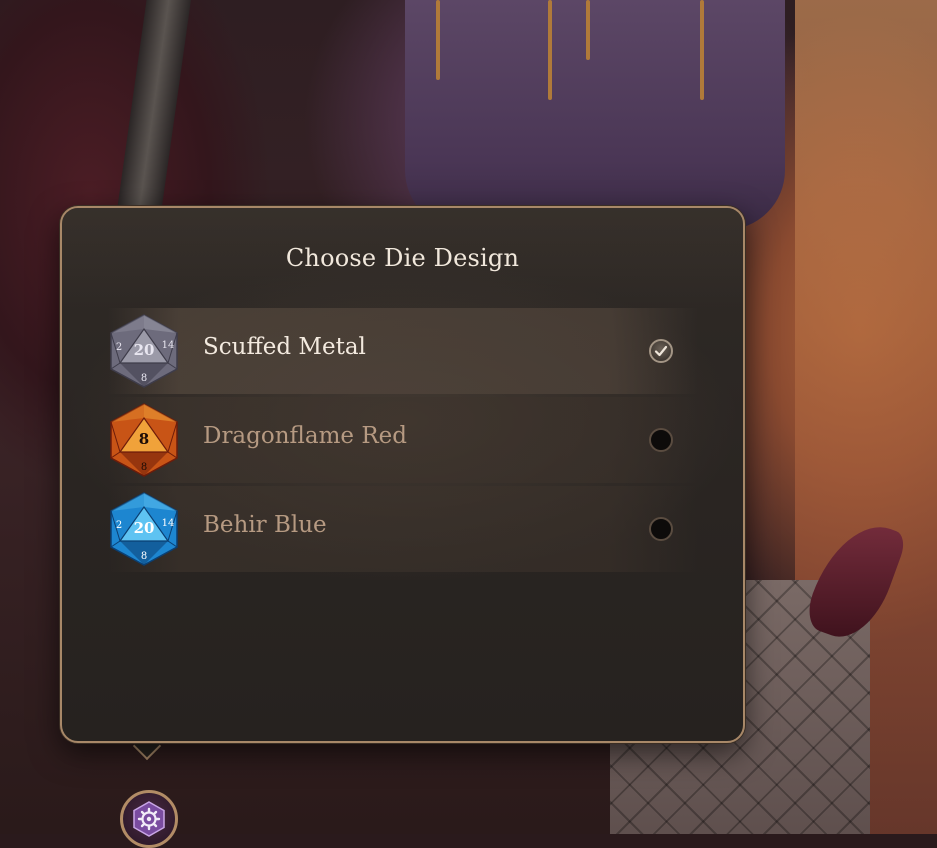 The height and width of the screenshot is (848, 937). I want to click on die-top-number: 8, so click(144, 439).